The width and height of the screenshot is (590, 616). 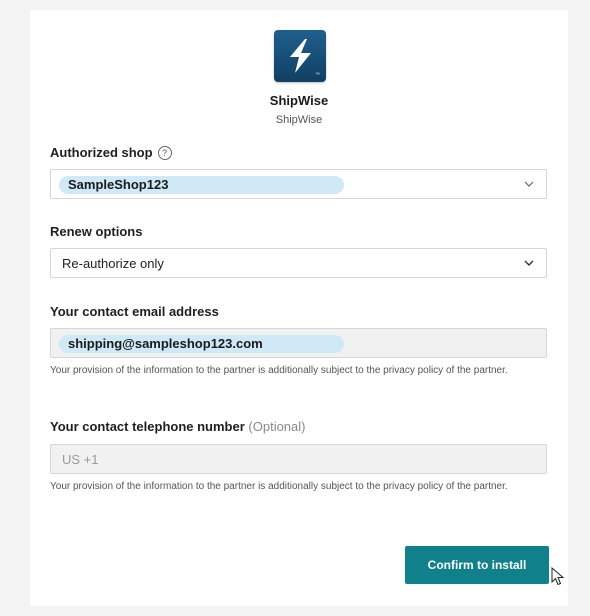 What do you see at coordinates (298, 459) in the screenshot?
I see `contact-phone-field: US +1` at bounding box center [298, 459].